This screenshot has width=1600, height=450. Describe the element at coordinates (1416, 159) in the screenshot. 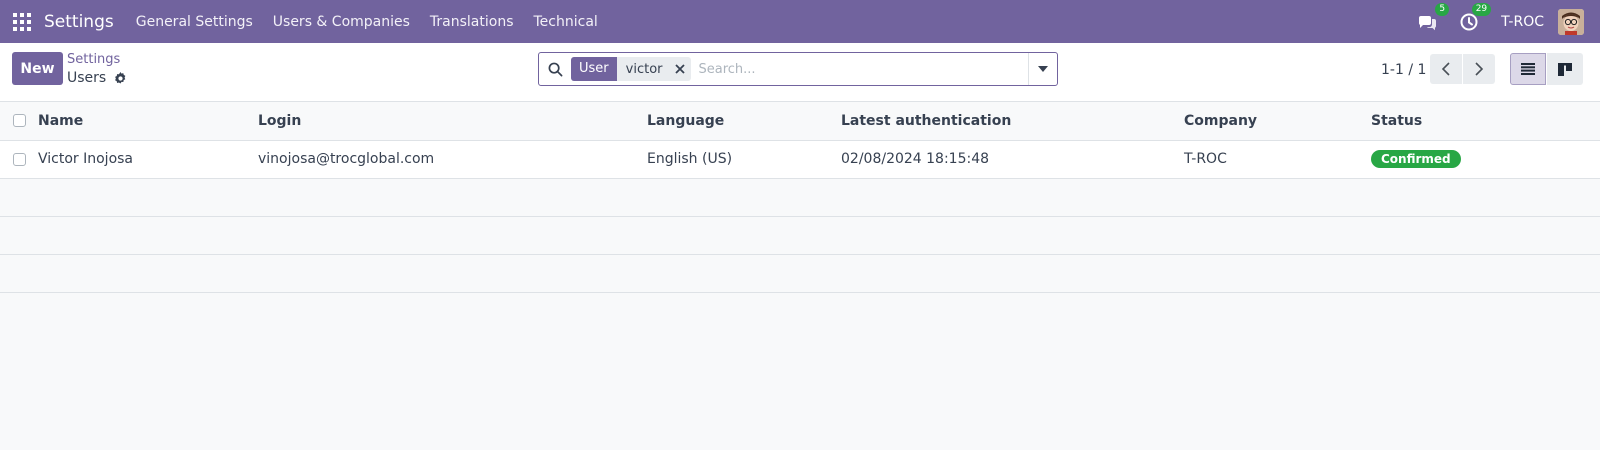

I see `status-badge: Confirmed` at that location.